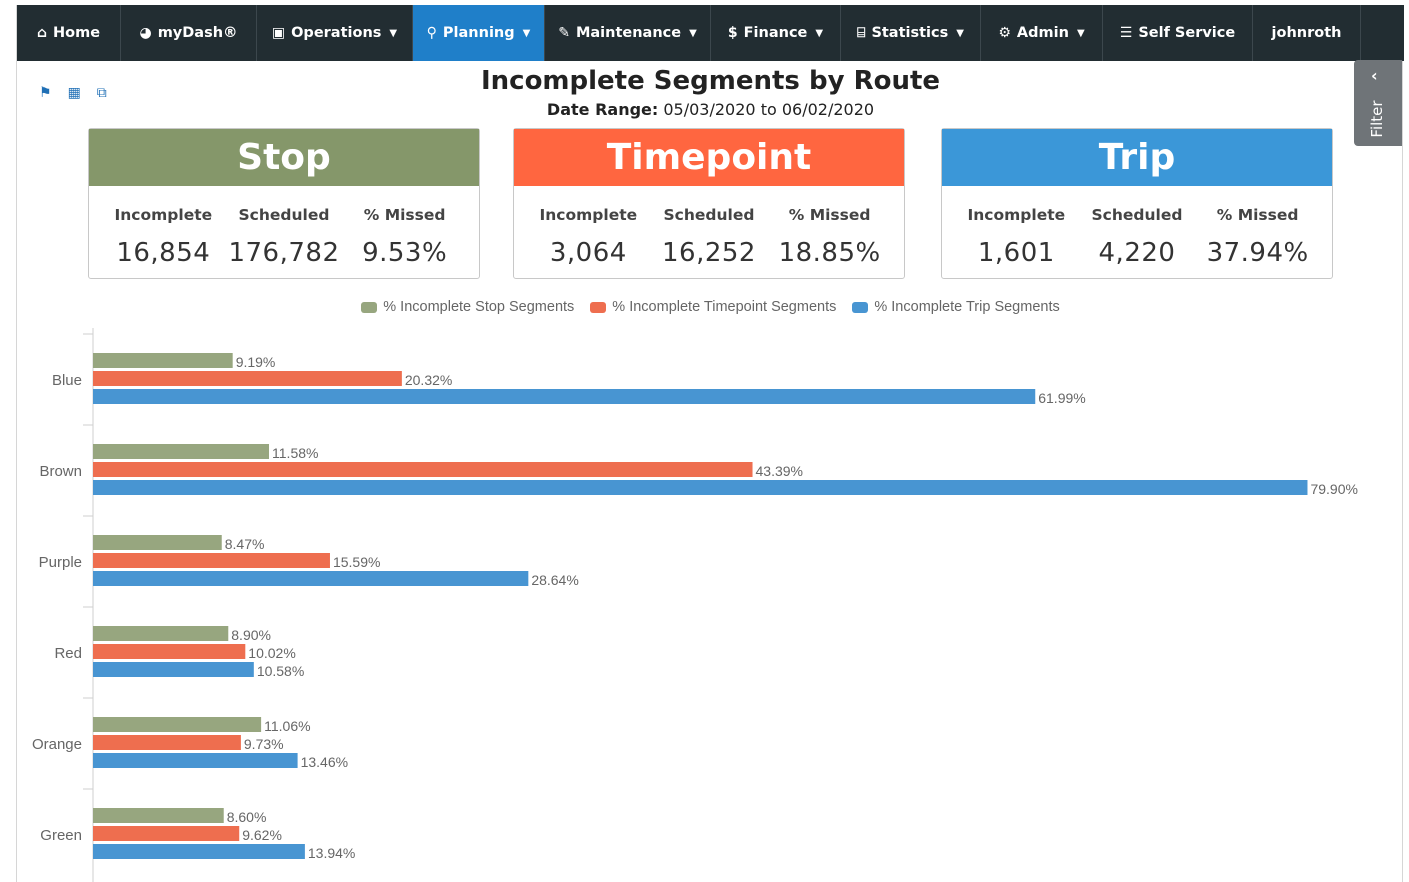 This screenshot has width=1409, height=882. I want to click on nav-item-self-service: ☰ Self Service, so click(1178, 33).